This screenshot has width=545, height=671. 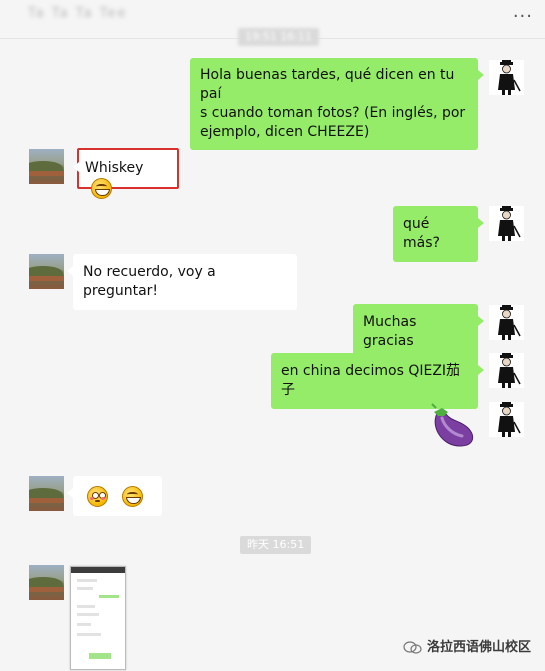 What do you see at coordinates (390, 331) in the screenshot?
I see `message-text: Muchas gracias` at bounding box center [390, 331].